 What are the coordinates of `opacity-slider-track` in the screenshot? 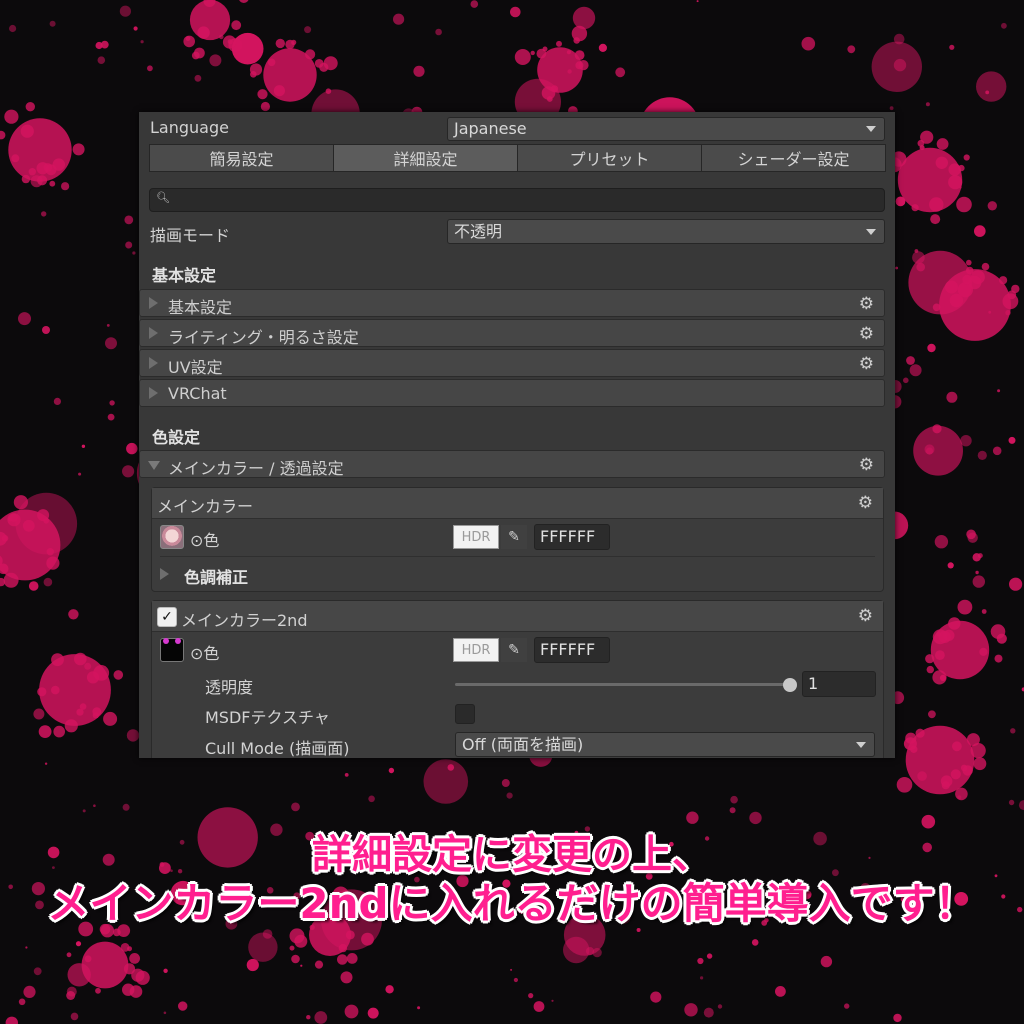 It's located at (622, 684).